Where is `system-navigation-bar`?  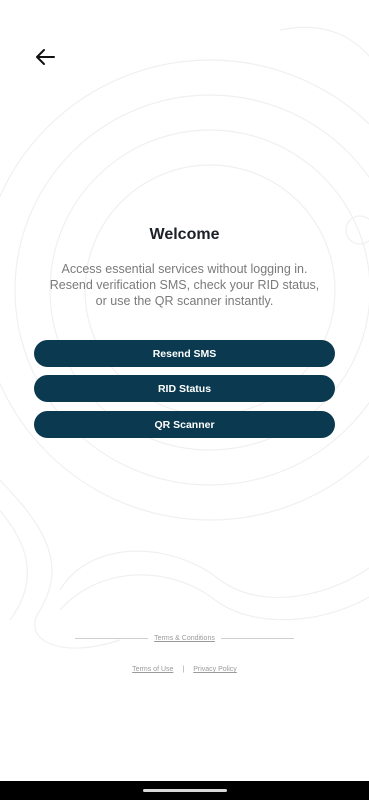
system-navigation-bar is located at coordinates (184, 790).